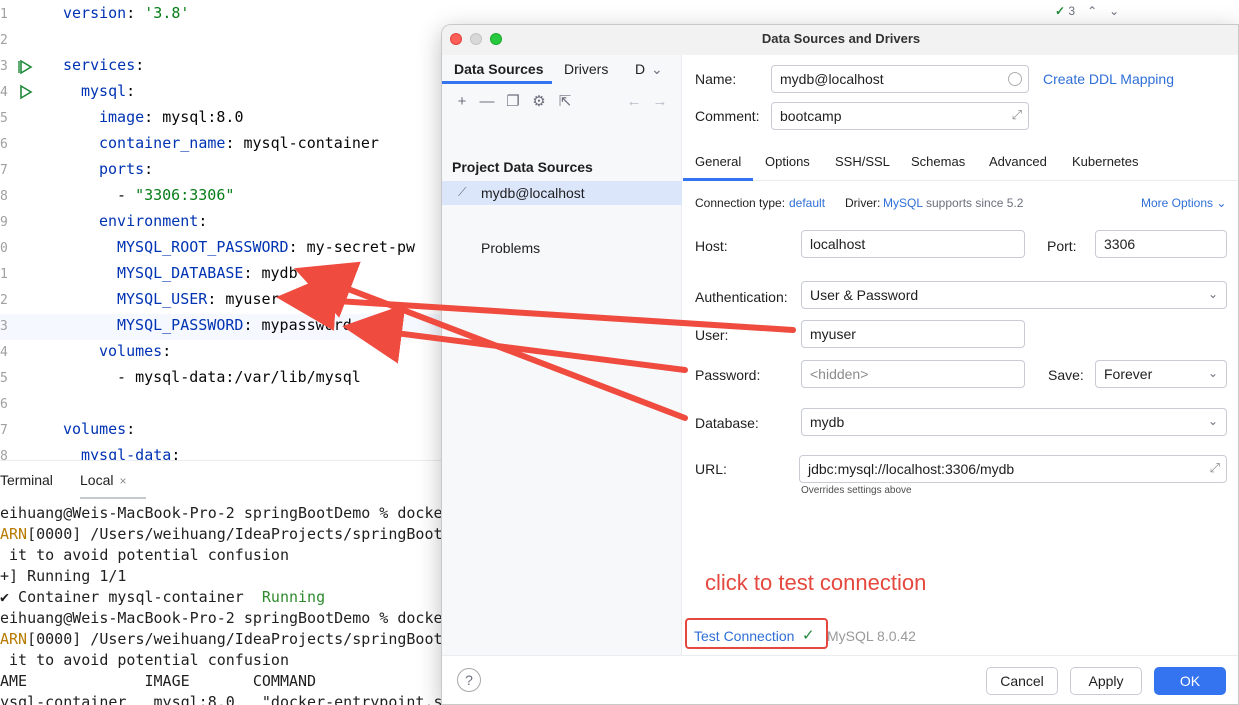 The width and height of the screenshot is (1239, 705). What do you see at coordinates (4, 378) in the screenshot?
I see `line-number: 5` at bounding box center [4, 378].